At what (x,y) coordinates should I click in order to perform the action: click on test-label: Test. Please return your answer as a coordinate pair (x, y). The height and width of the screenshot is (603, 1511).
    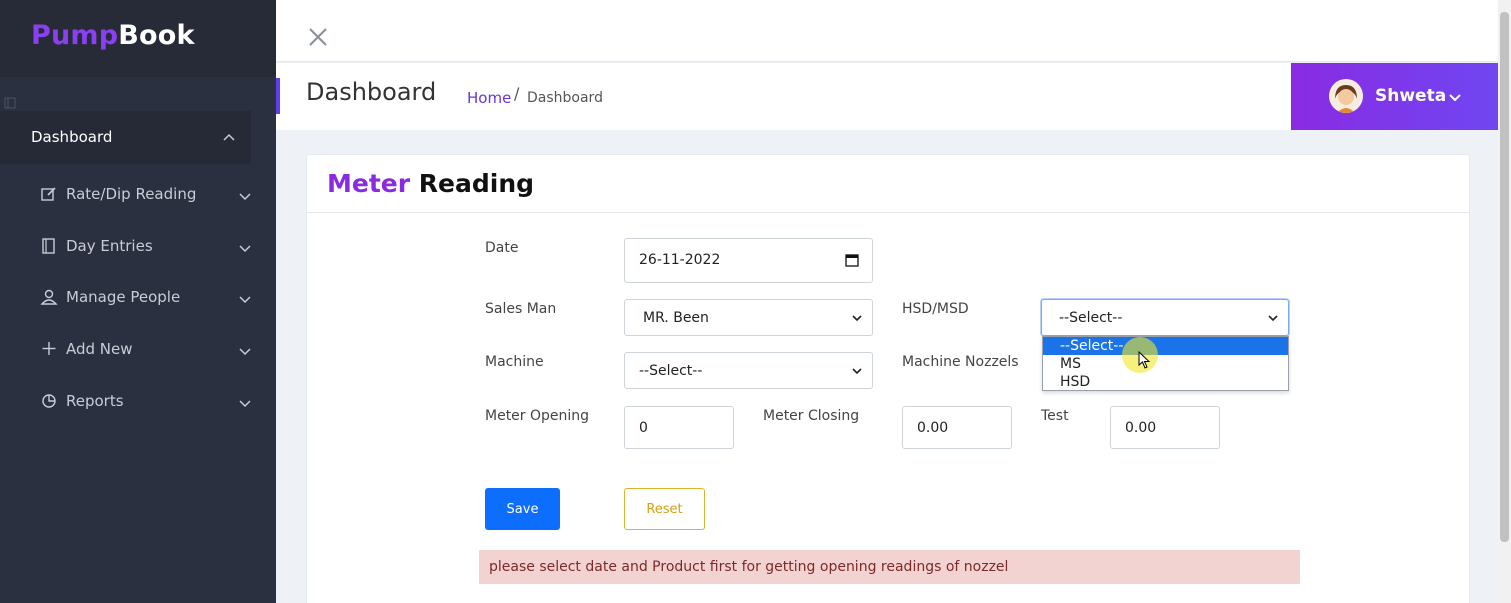
    Looking at the image, I should click on (1055, 416).